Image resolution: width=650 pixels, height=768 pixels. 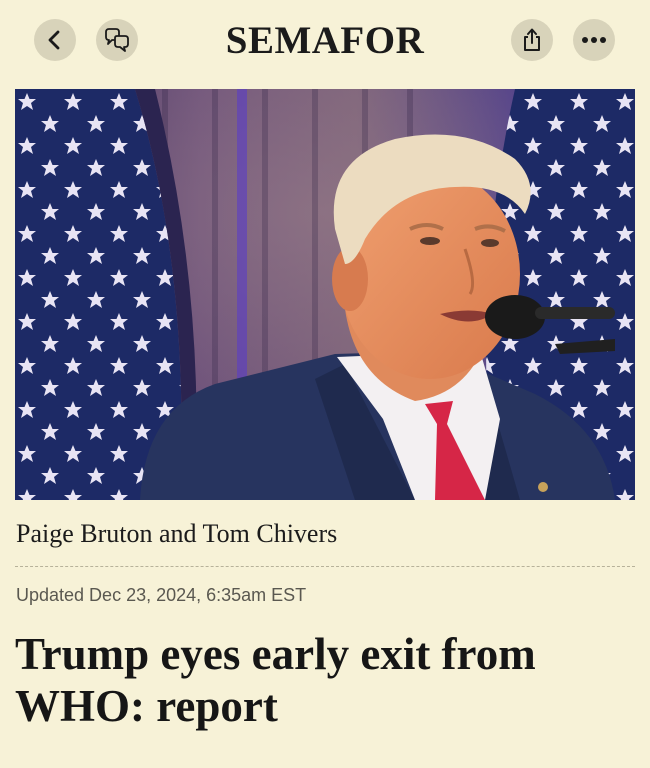 What do you see at coordinates (325, 42) in the screenshot?
I see `top-bar: SEMAFOR` at bounding box center [325, 42].